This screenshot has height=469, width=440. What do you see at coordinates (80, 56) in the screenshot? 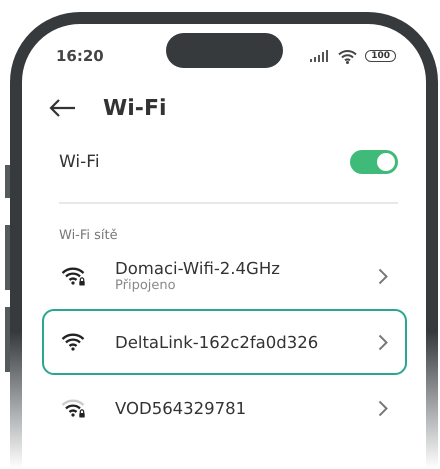
I see `status-time: 16:20` at bounding box center [80, 56].